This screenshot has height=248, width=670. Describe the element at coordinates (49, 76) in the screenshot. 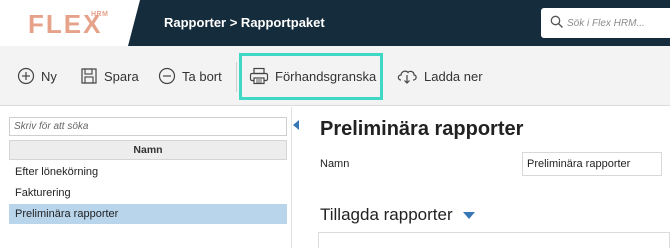

I see `new-label: Ny` at that location.